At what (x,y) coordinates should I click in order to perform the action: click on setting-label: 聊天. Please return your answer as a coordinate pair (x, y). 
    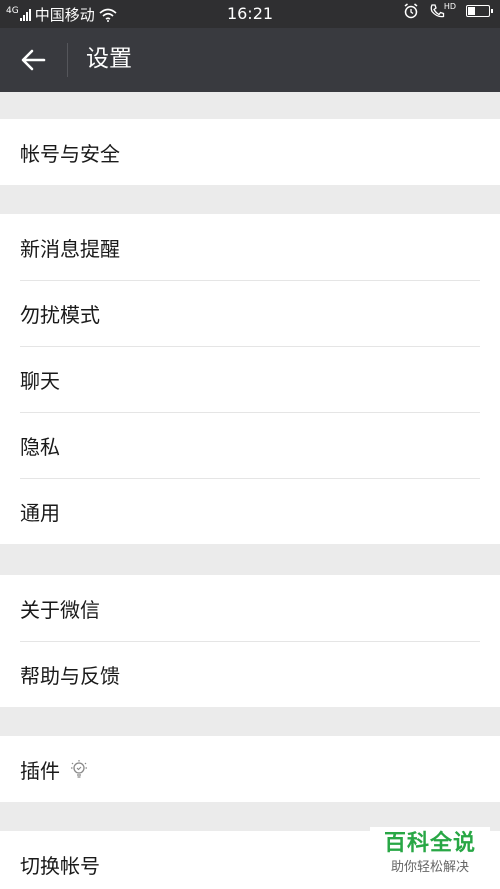
    Looking at the image, I should click on (40, 380).